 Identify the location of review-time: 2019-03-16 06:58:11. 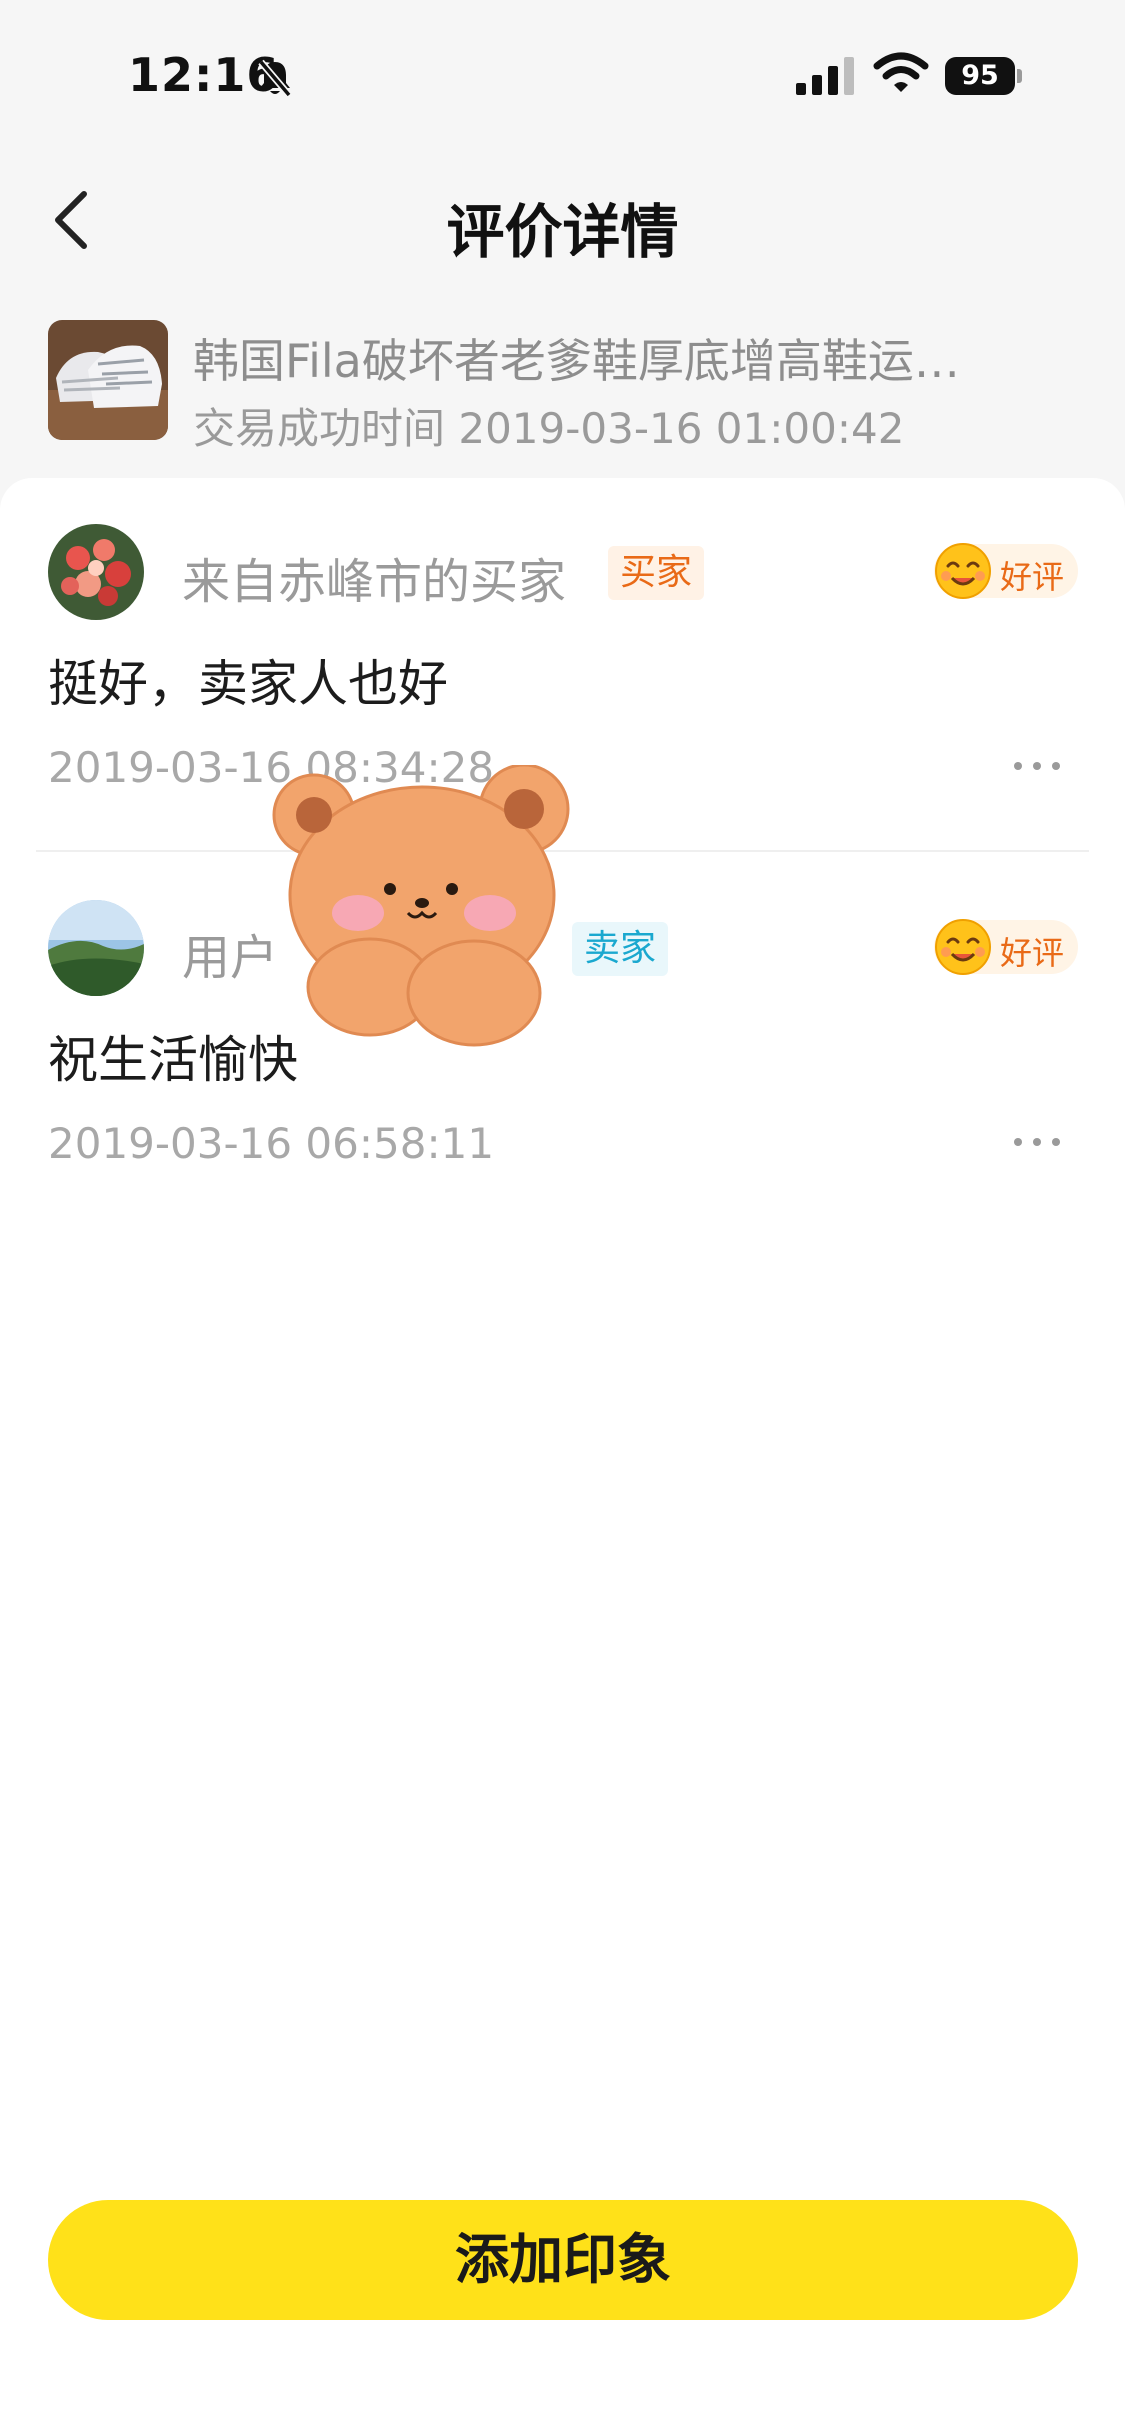
(271, 1143).